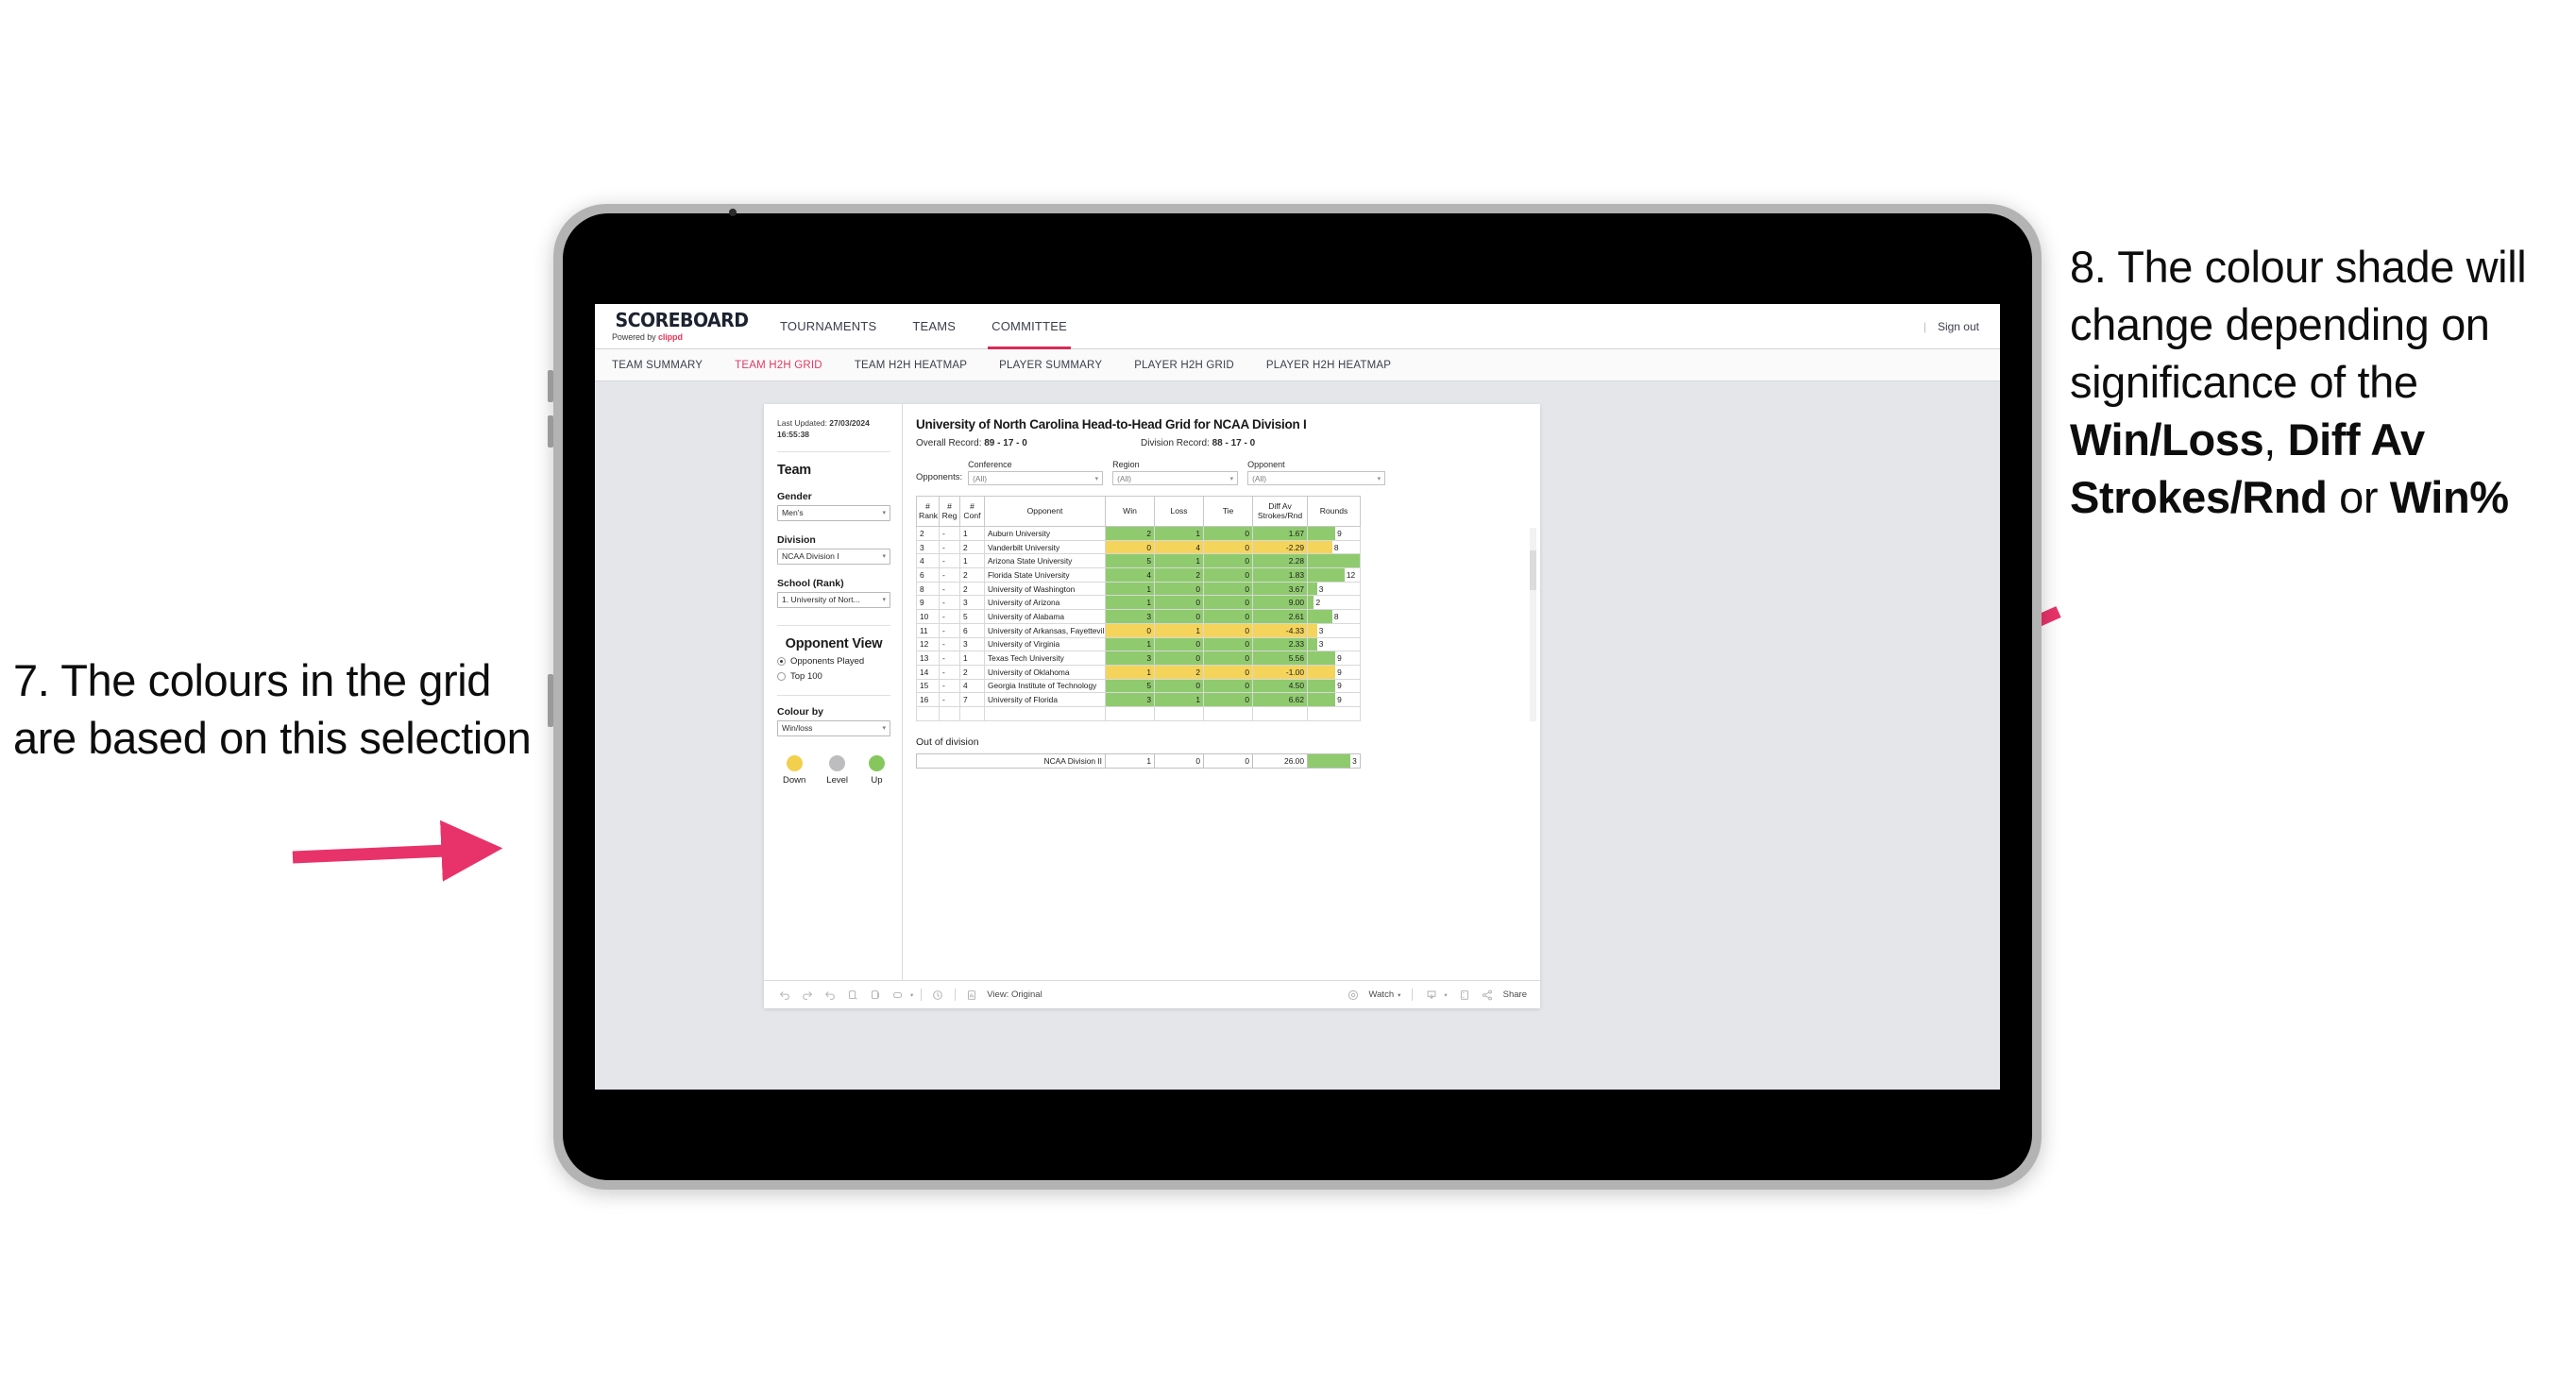  I want to click on col-diff: Diff Av Strokes/Rnd, so click(1280, 512).